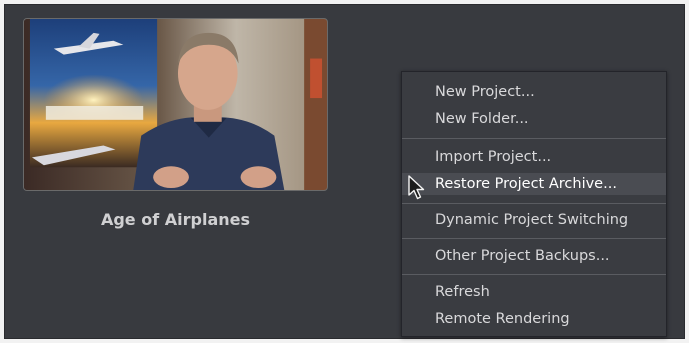  I want to click on menu-item-dynamic-project-switching: Dynamic Project Switching, so click(534, 220).